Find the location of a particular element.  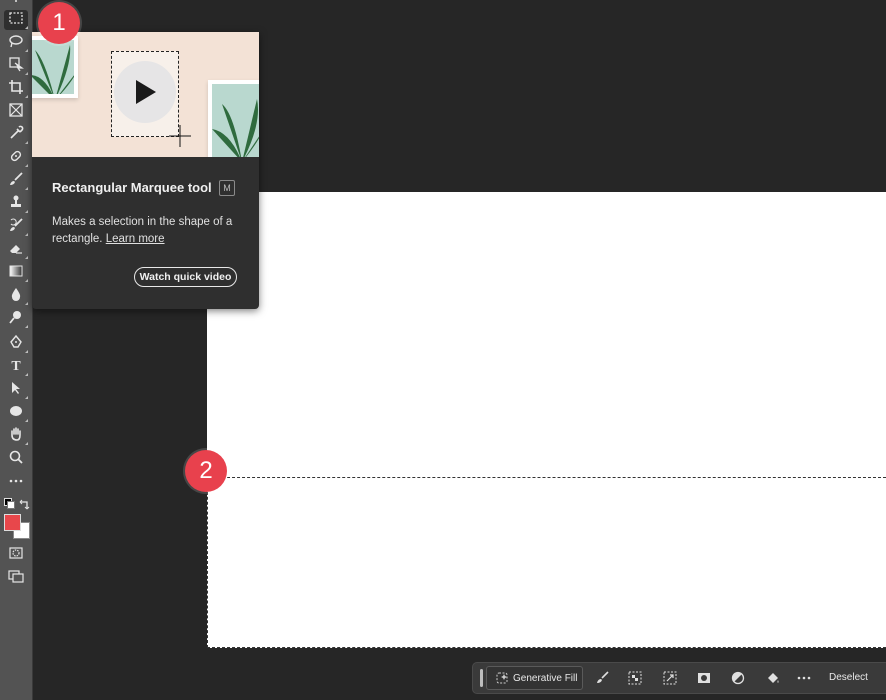

plant-frame-right is located at coordinates (233, 118).